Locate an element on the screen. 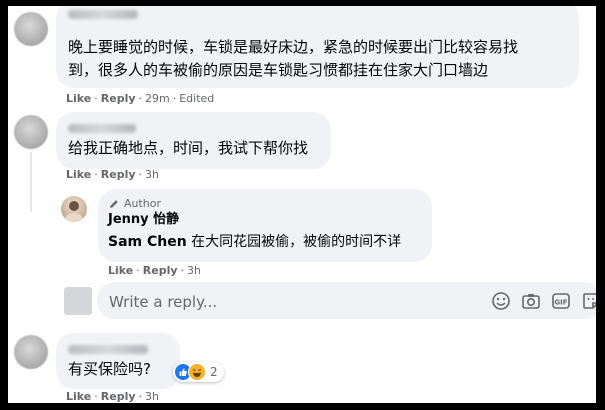 The height and width of the screenshot is (410, 605). comment-text-line: 晚上要睡觉的时候，车锁是最好床边，紧急的时候要出门比较容易找 is located at coordinates (293, 47).